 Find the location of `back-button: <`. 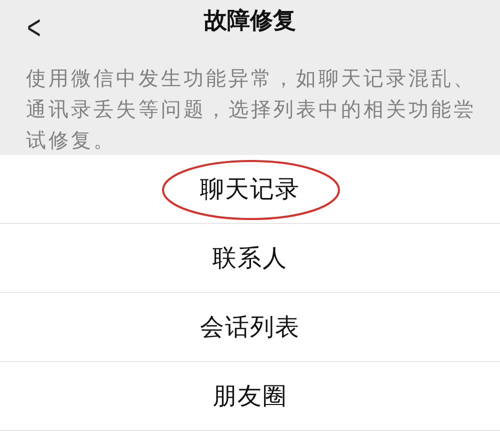

back-button: < is located at coordinates (34, 28).